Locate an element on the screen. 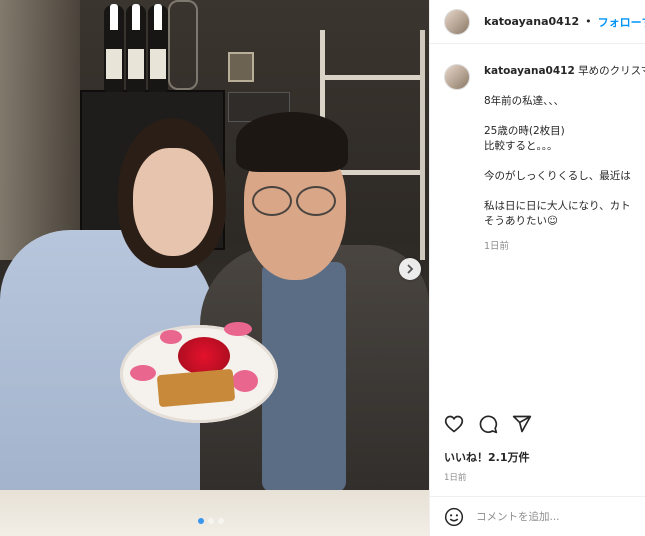 The image size is (645, 536). carousel-dots is located at coordinates (211, 521).